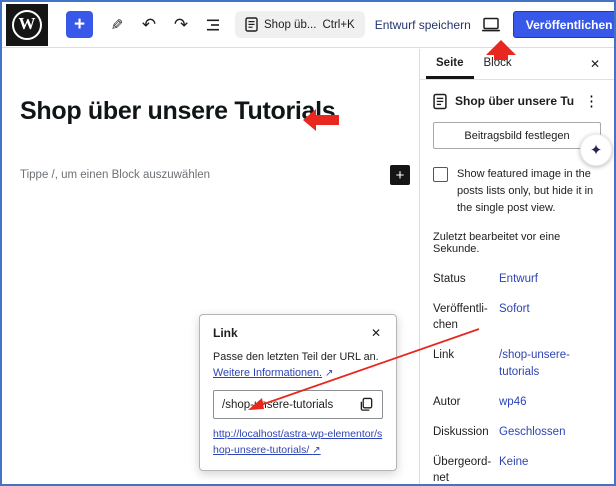 Image resolution: width=616 pixels, height=486 pixels. I want to click on row-label: Diskussion, so click(461, 431).